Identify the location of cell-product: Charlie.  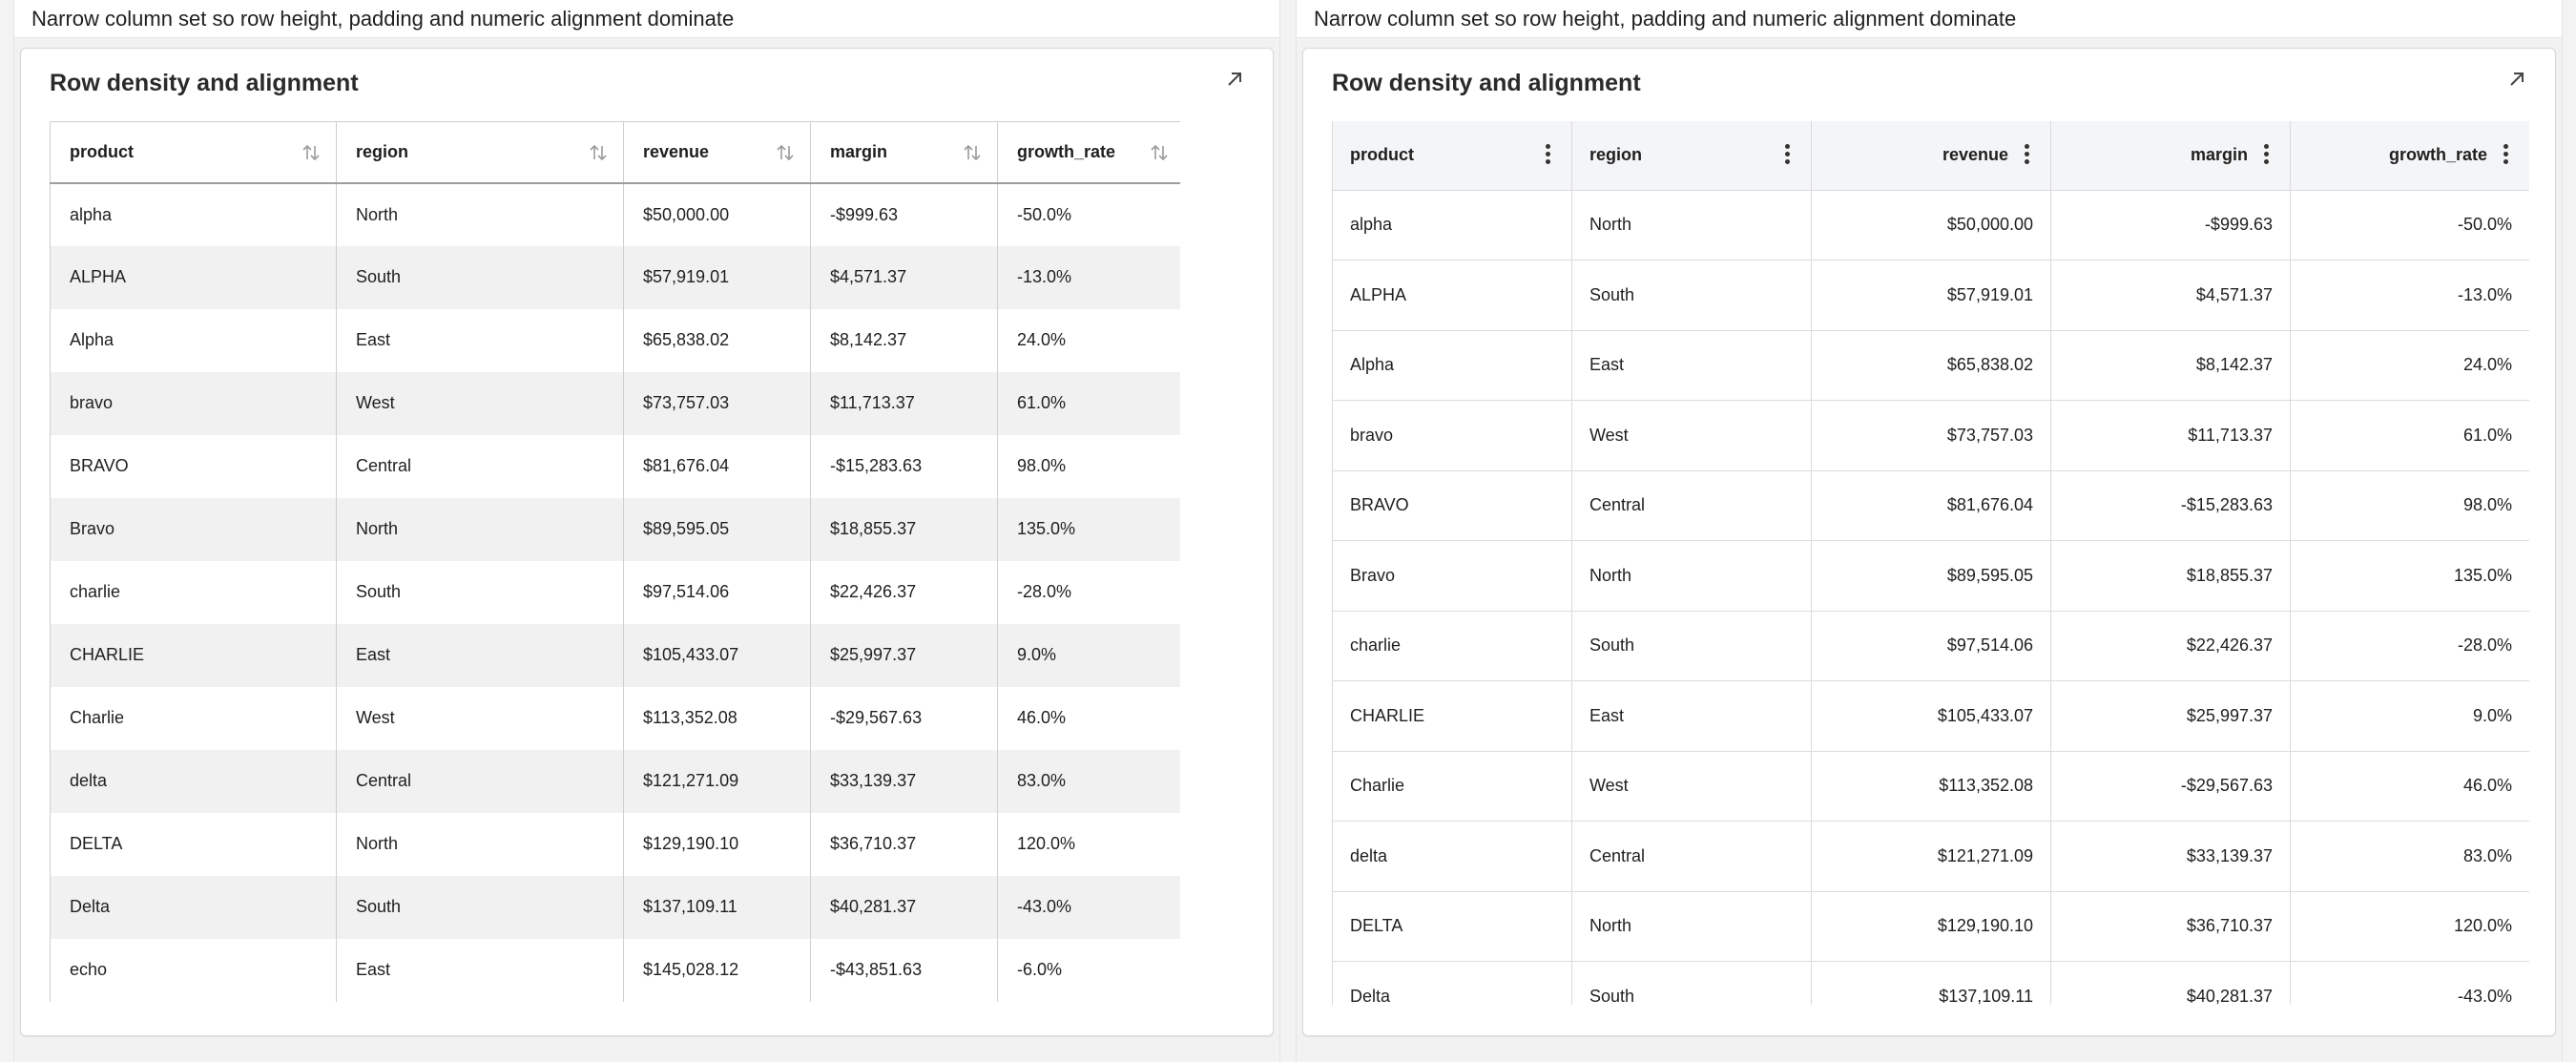
(1452, 786).